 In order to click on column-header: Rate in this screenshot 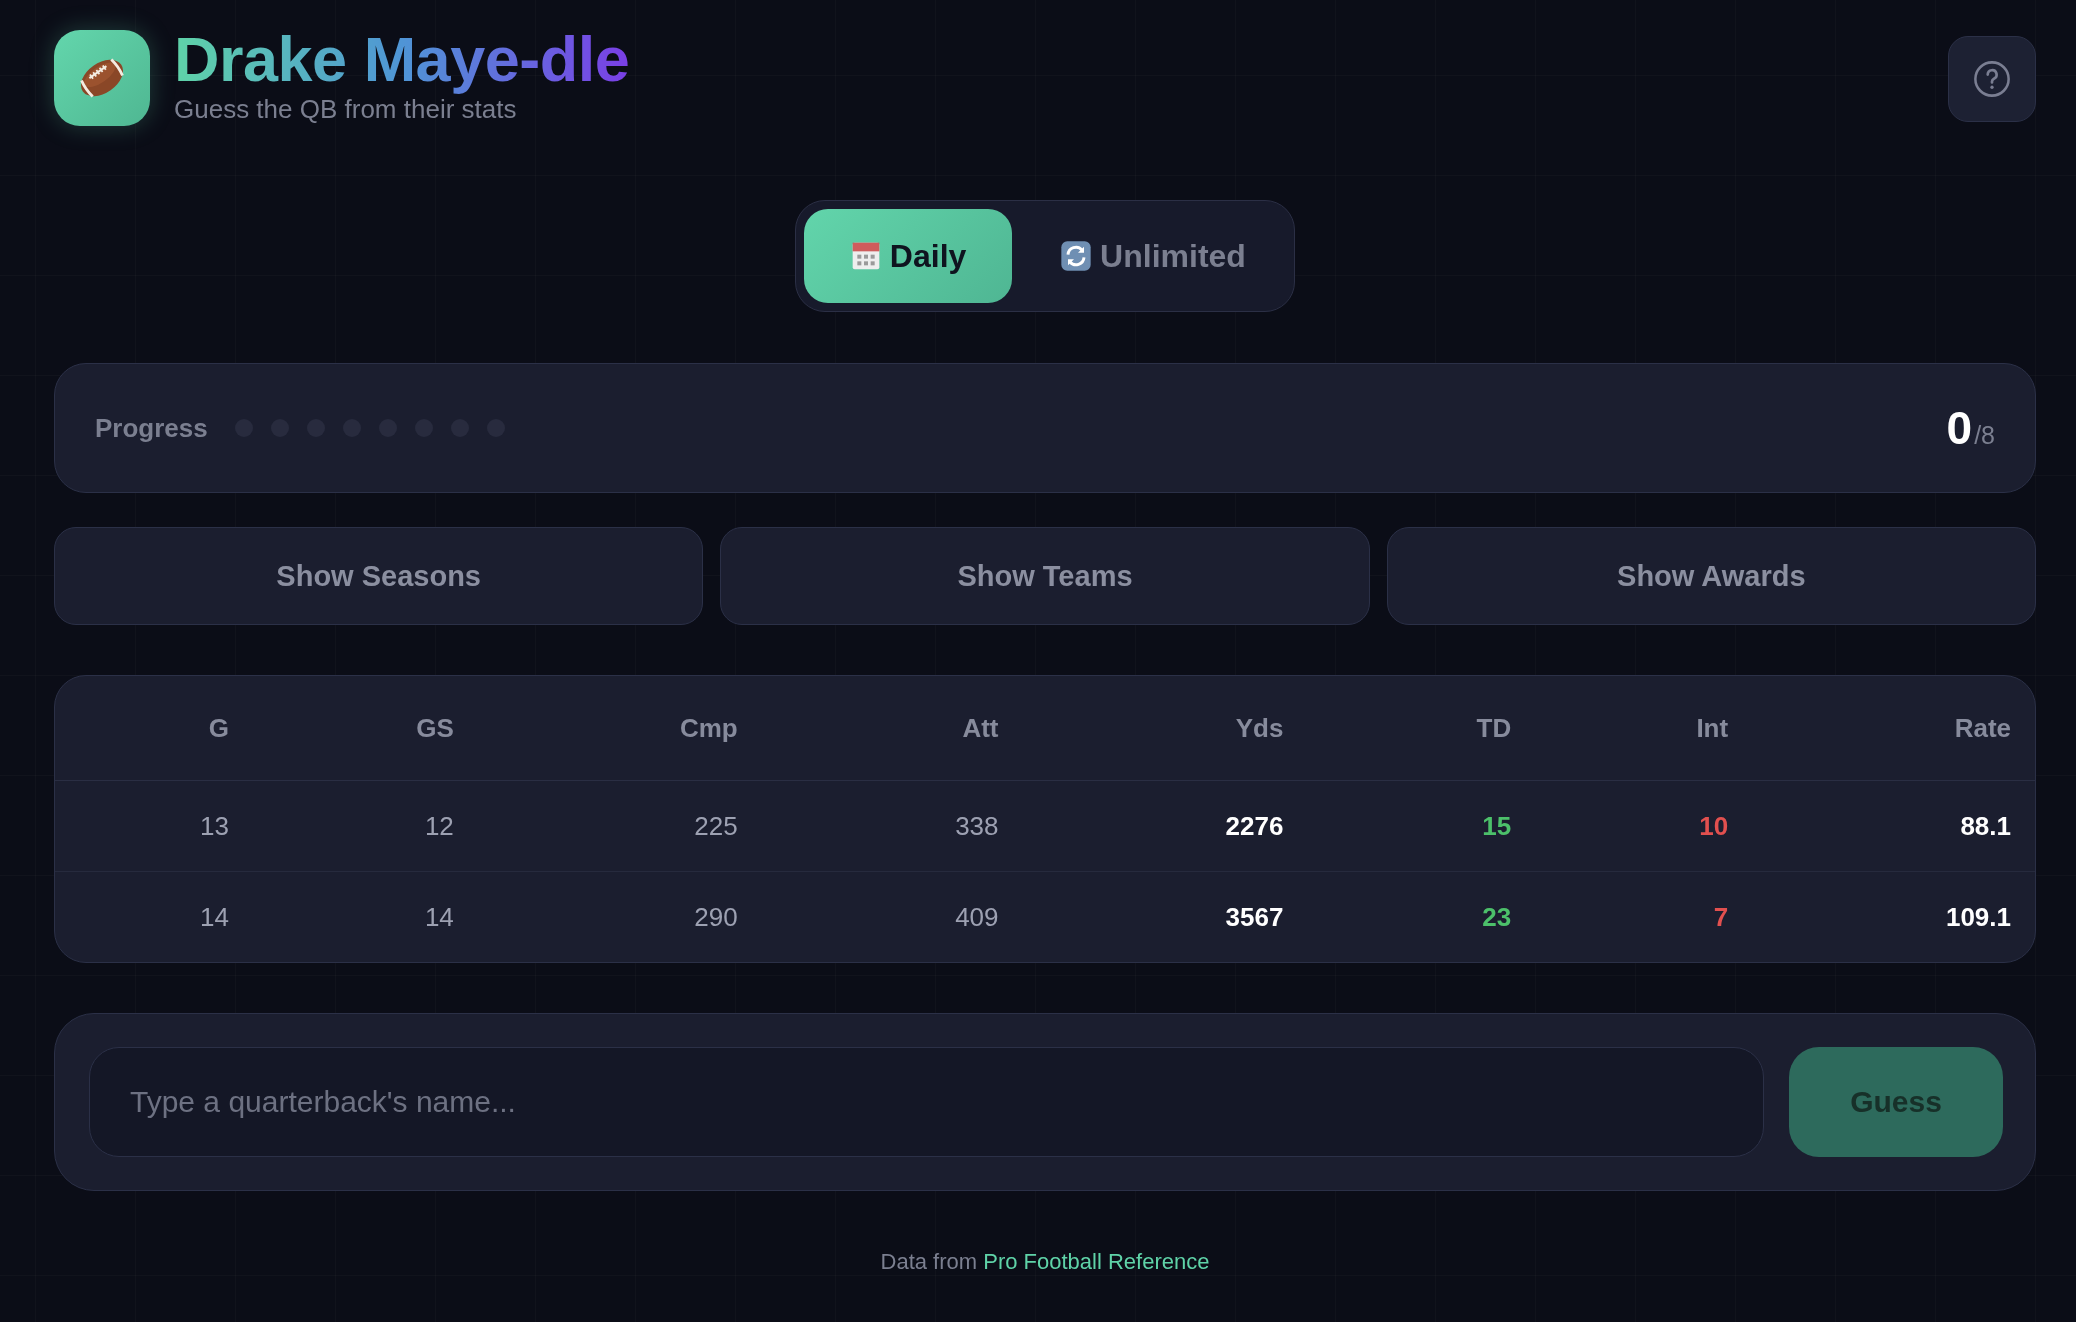, I will do `click(1982, 728)`.